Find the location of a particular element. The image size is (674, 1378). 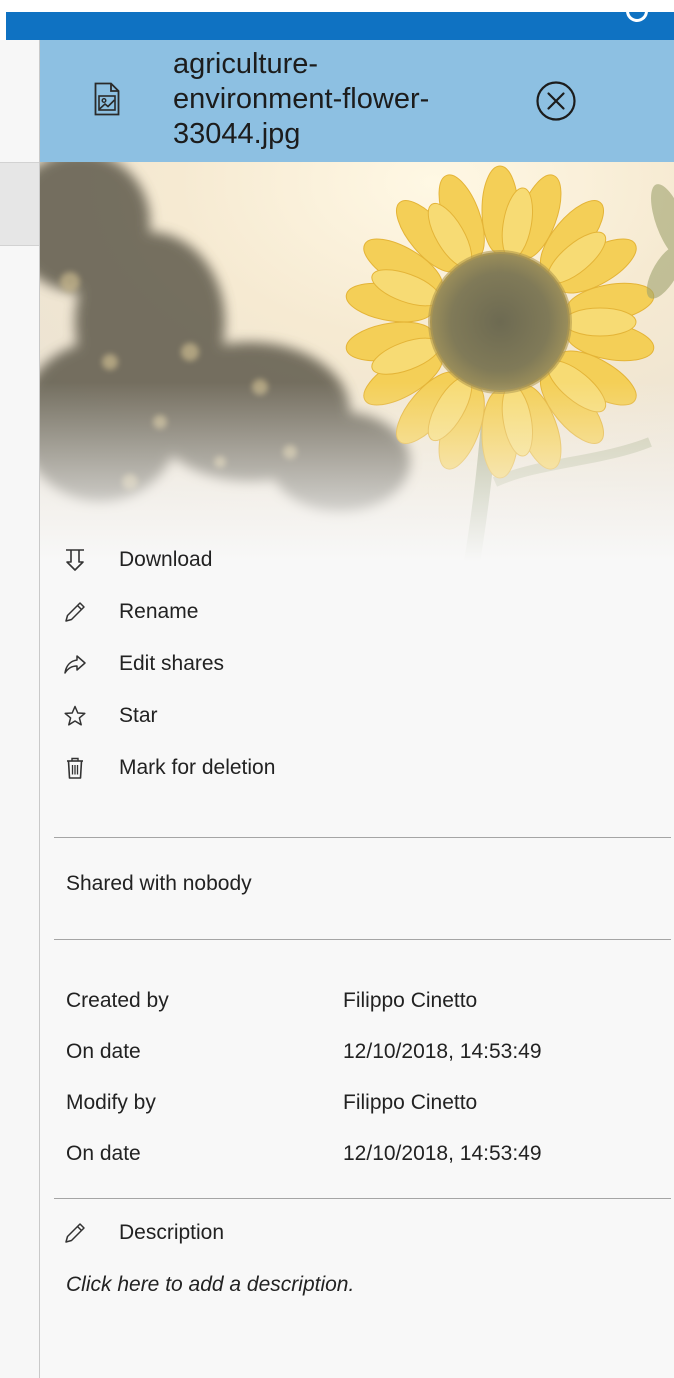

file-name-line: 33044.jpg is located at coordinates (237, 134).